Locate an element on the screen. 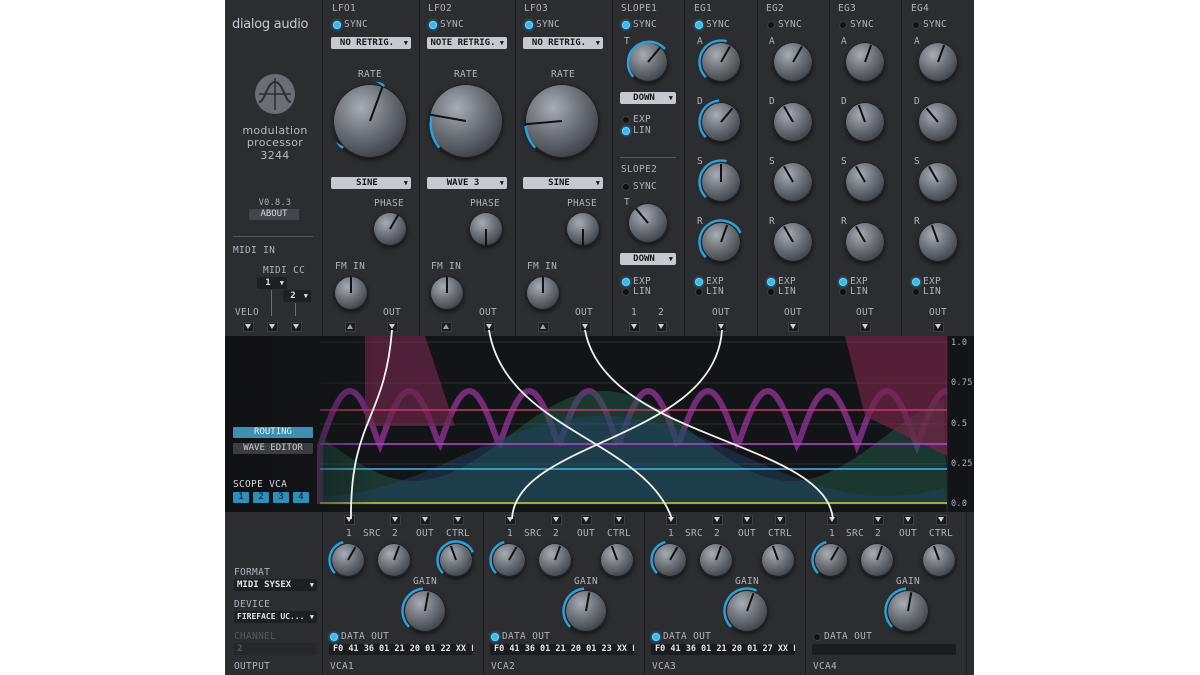  cable-eg1-vca2 is located at coordinates (617, 424).